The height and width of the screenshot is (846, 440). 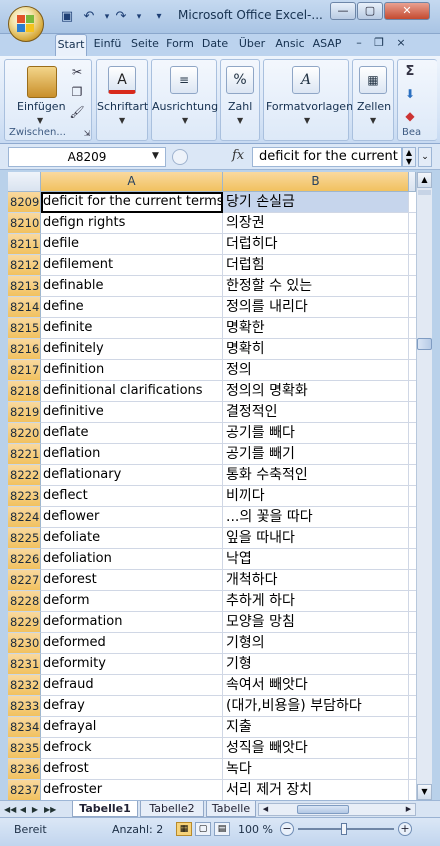 What do you see at coordinates (379, 42) in the screenshot?
I see `restore-window-icon: ❐` at bounding box center [379, 42].